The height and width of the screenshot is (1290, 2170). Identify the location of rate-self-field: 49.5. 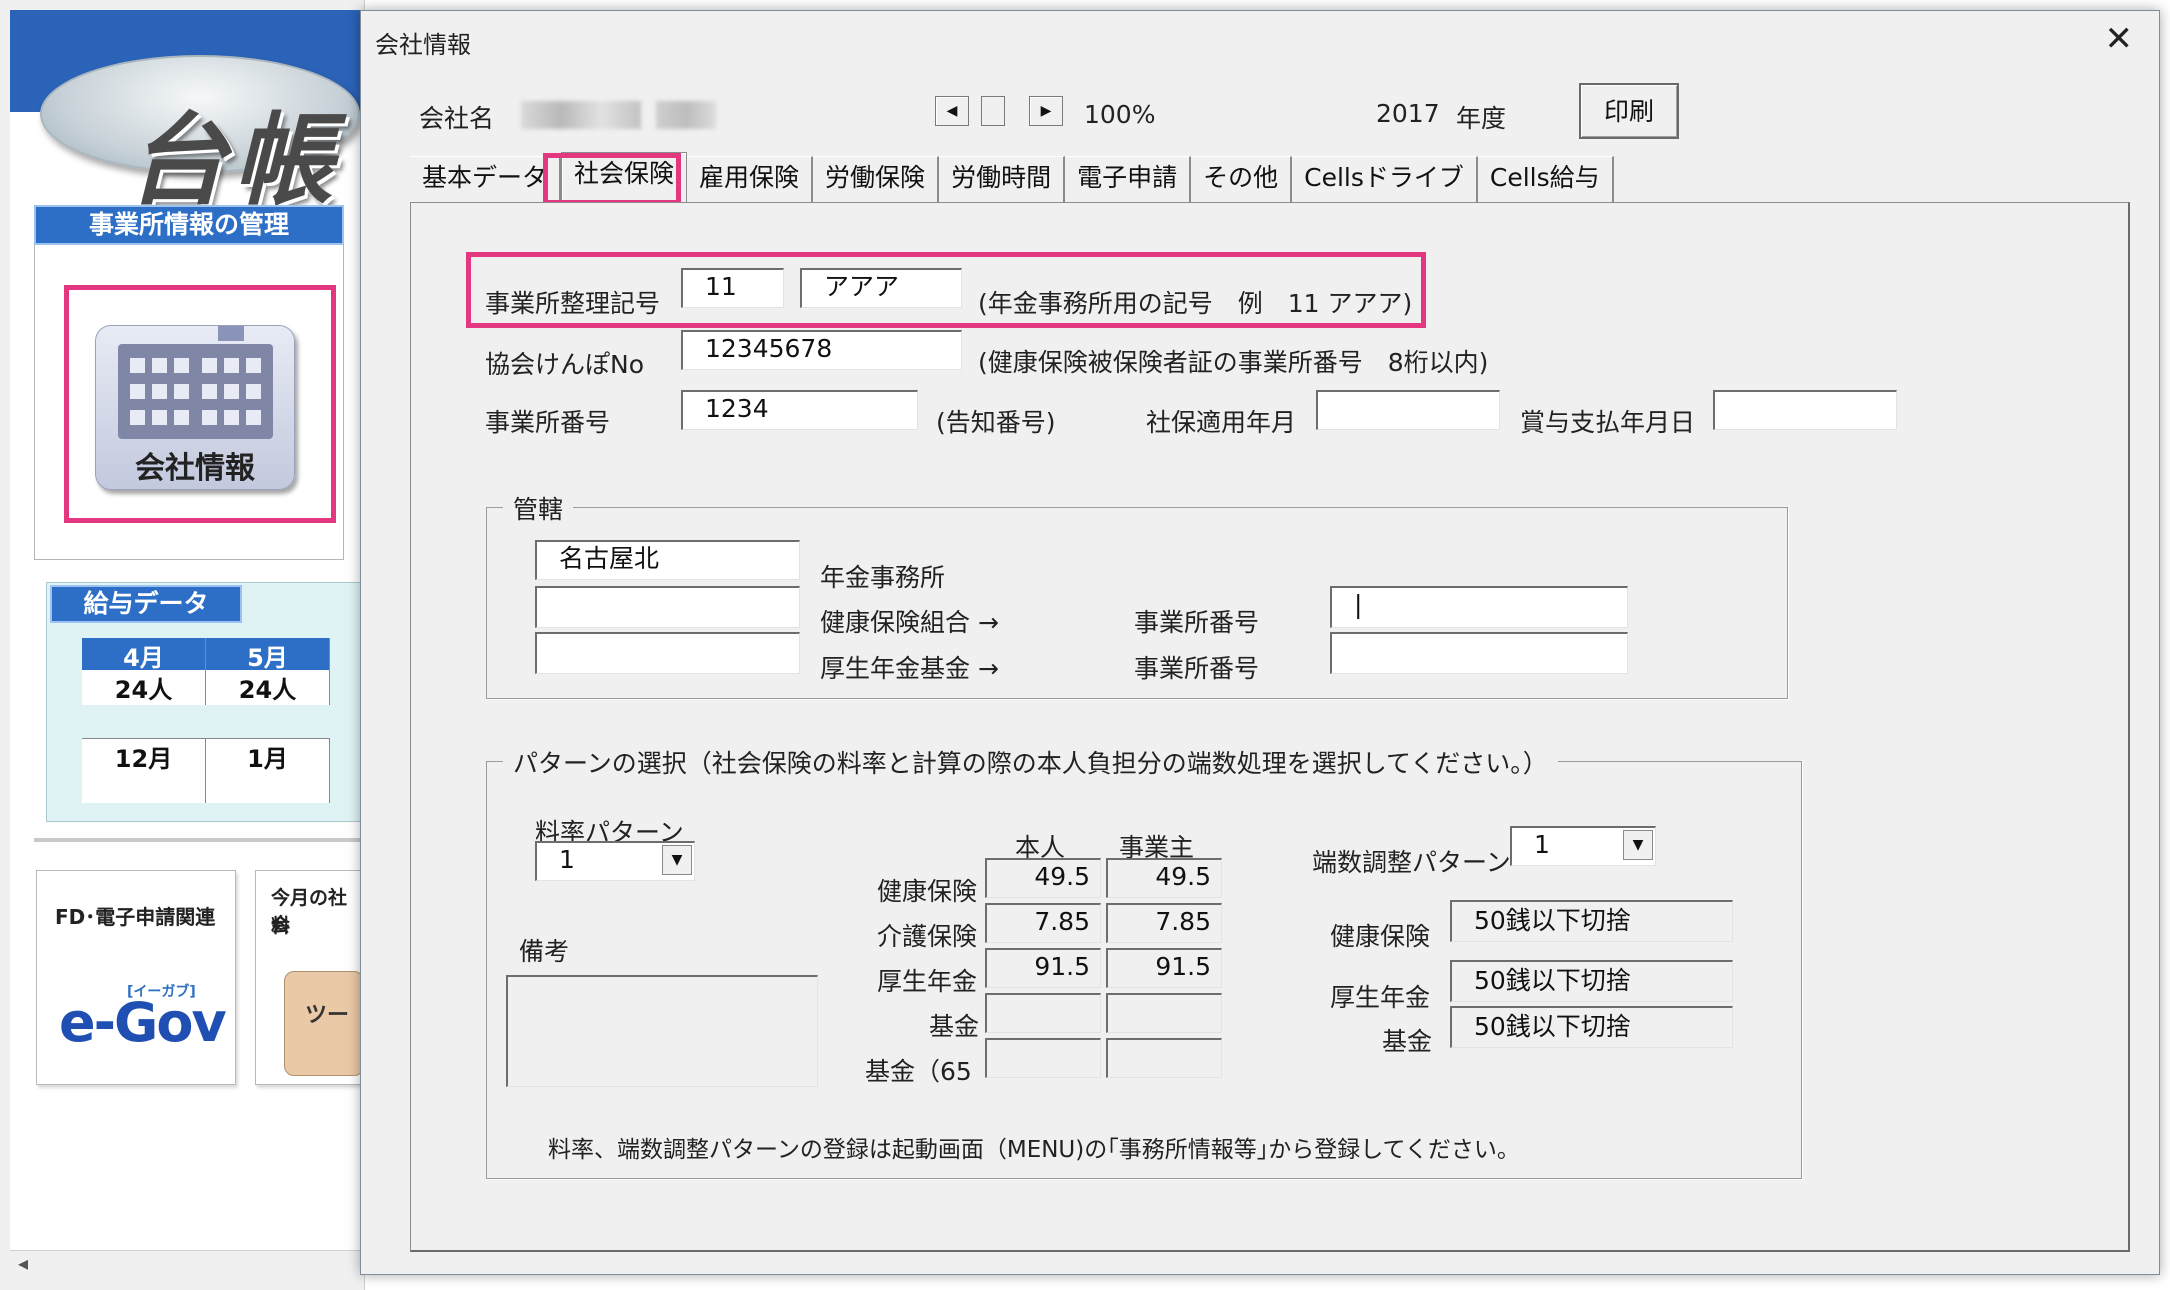
(1043, 878).